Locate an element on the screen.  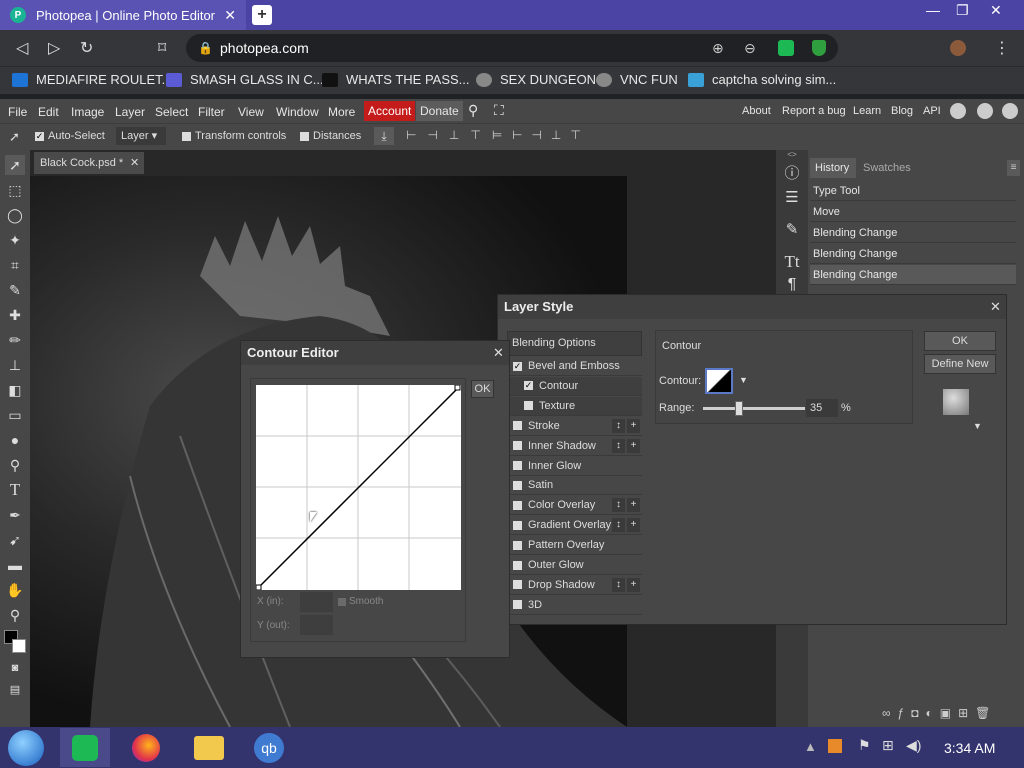
distances-checkbox is located at coordinates (304, 136).